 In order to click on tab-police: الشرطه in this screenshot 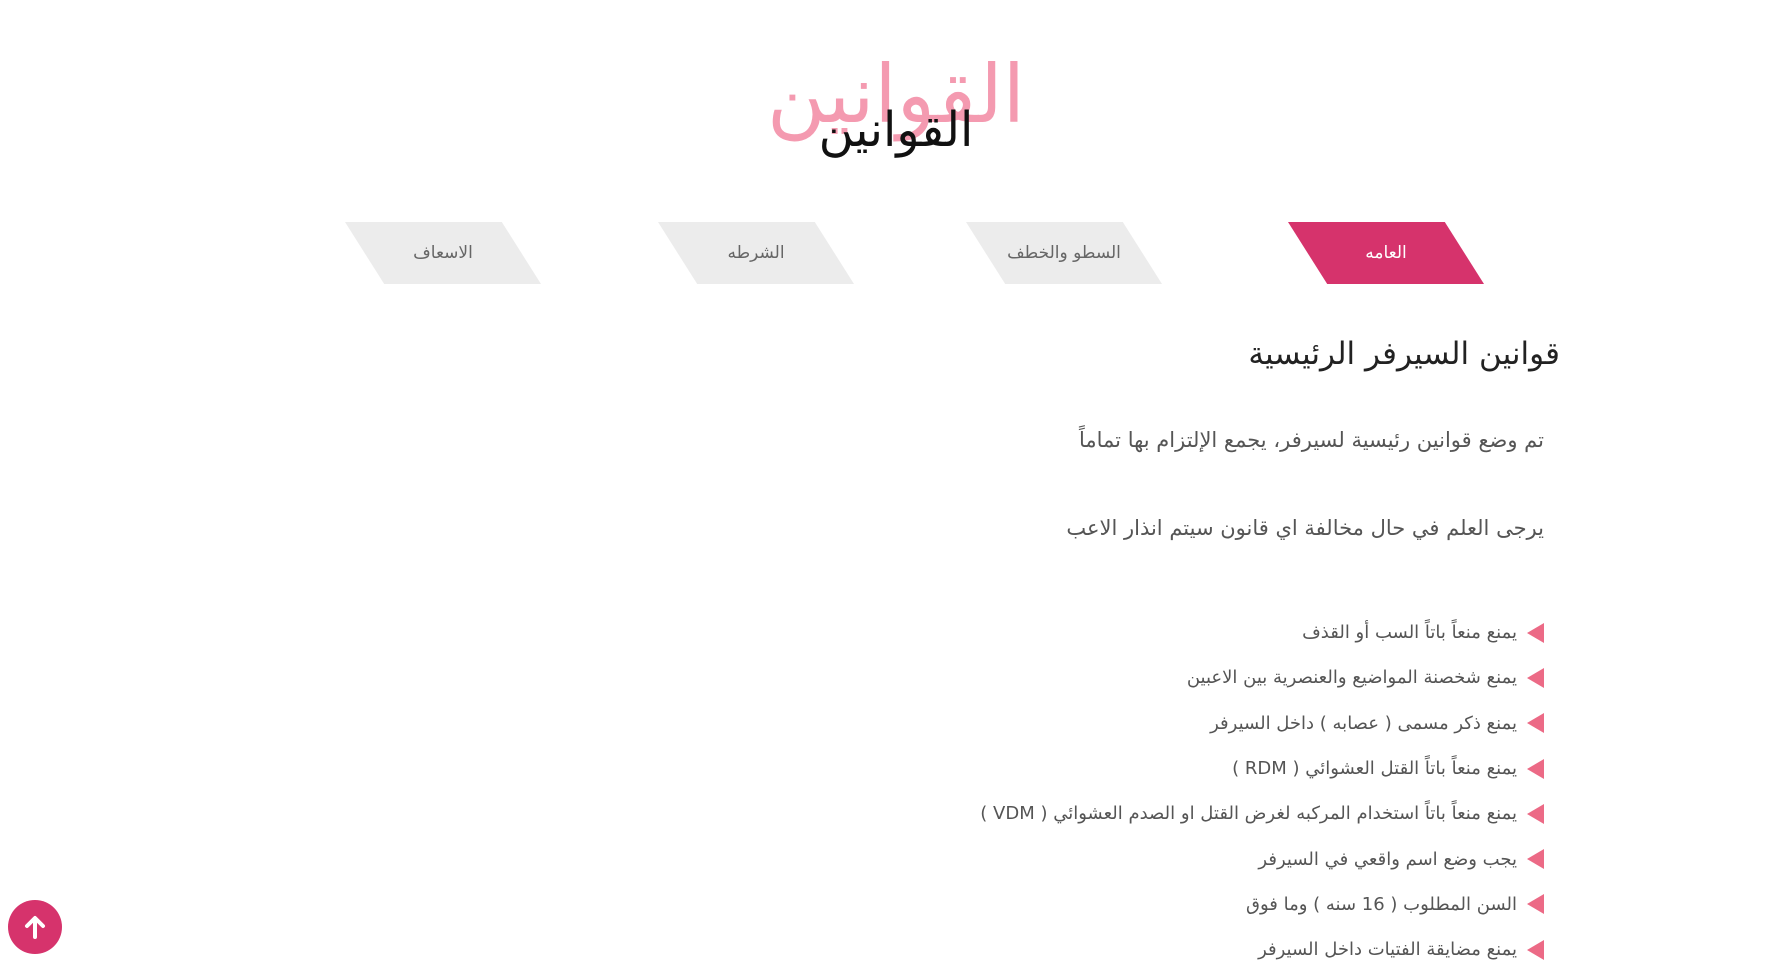, I will do `click(756, 253)`.